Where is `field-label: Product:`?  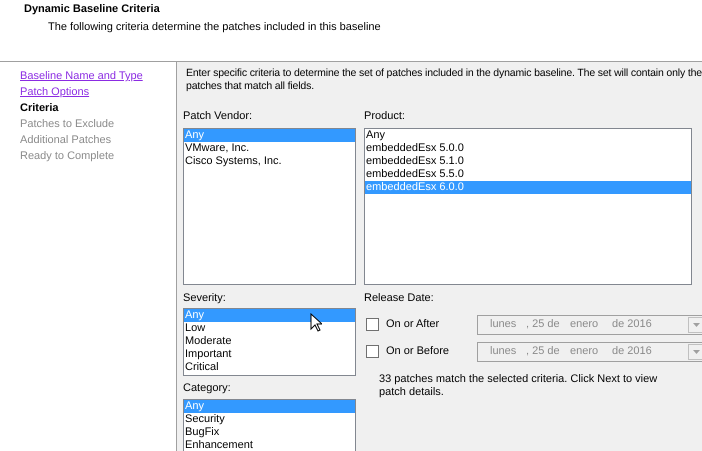
field-label: Product: is located at coordinates (385, 116).